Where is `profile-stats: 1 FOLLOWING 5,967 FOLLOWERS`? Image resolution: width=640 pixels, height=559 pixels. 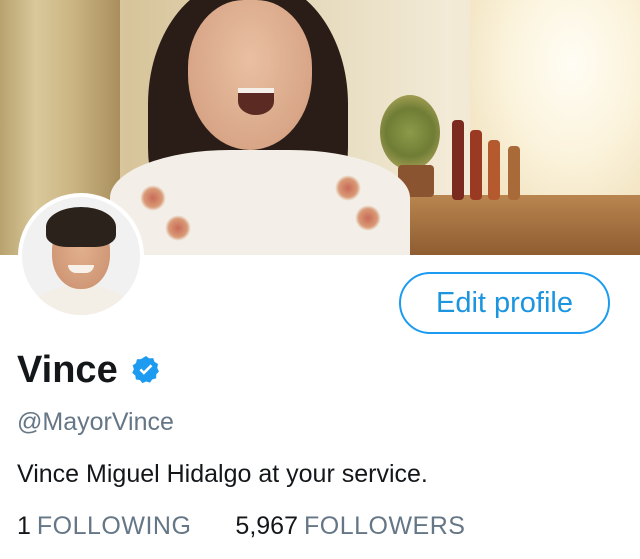 profile-stats: 1 FOLLOWING 5,967 FOLLOWERS is located at coordinates (263, 526).